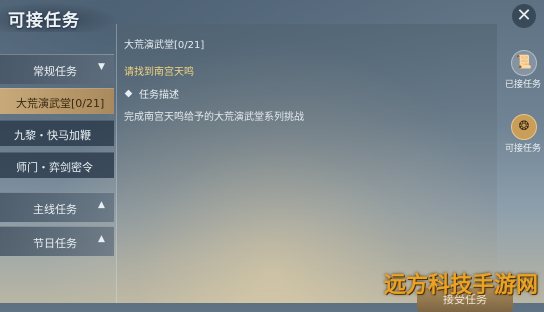 This screenshot has height=312, width=544. I want to click on scroll-icon: 📜, so click(524, 63).